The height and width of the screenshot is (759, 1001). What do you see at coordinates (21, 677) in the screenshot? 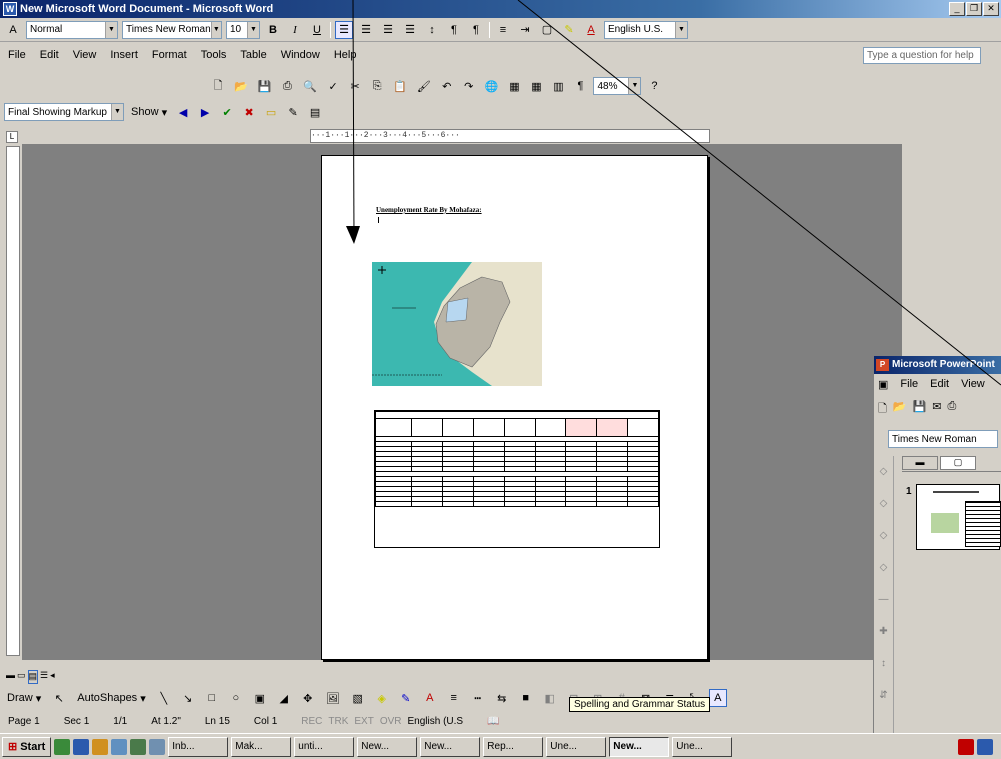
I see `web-view-icon: ▭` at bounding box center [21, 677].